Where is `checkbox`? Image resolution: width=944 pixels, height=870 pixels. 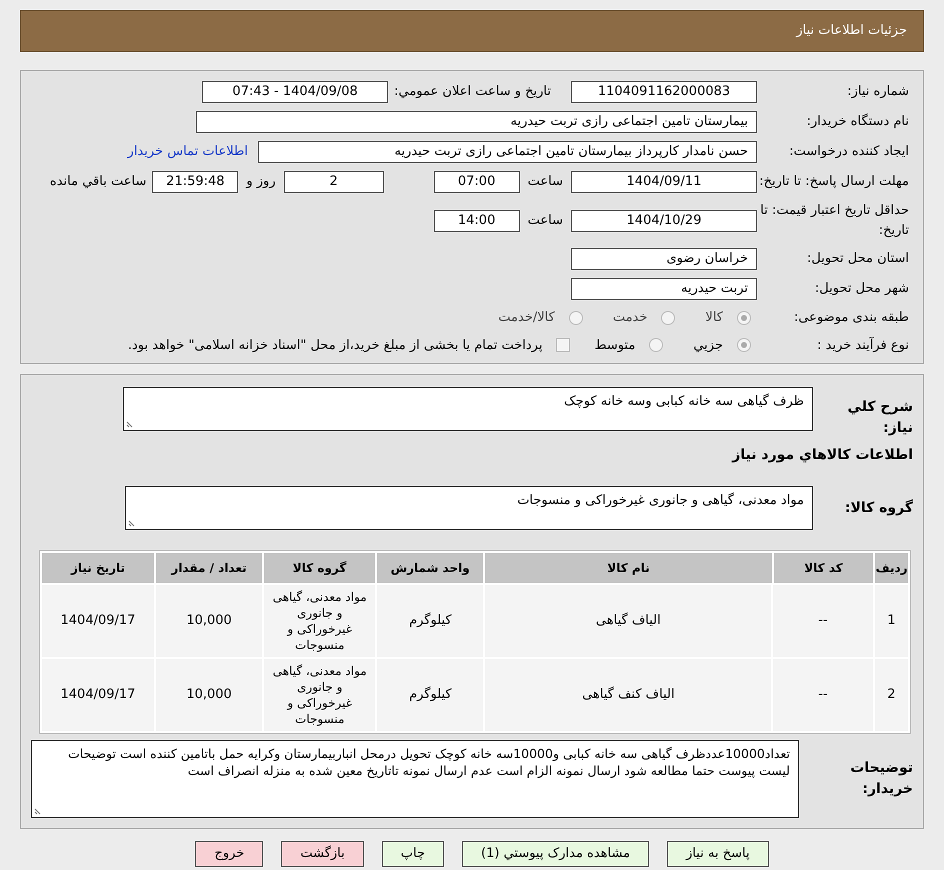
checkbox is located at coordinates (563, 345).